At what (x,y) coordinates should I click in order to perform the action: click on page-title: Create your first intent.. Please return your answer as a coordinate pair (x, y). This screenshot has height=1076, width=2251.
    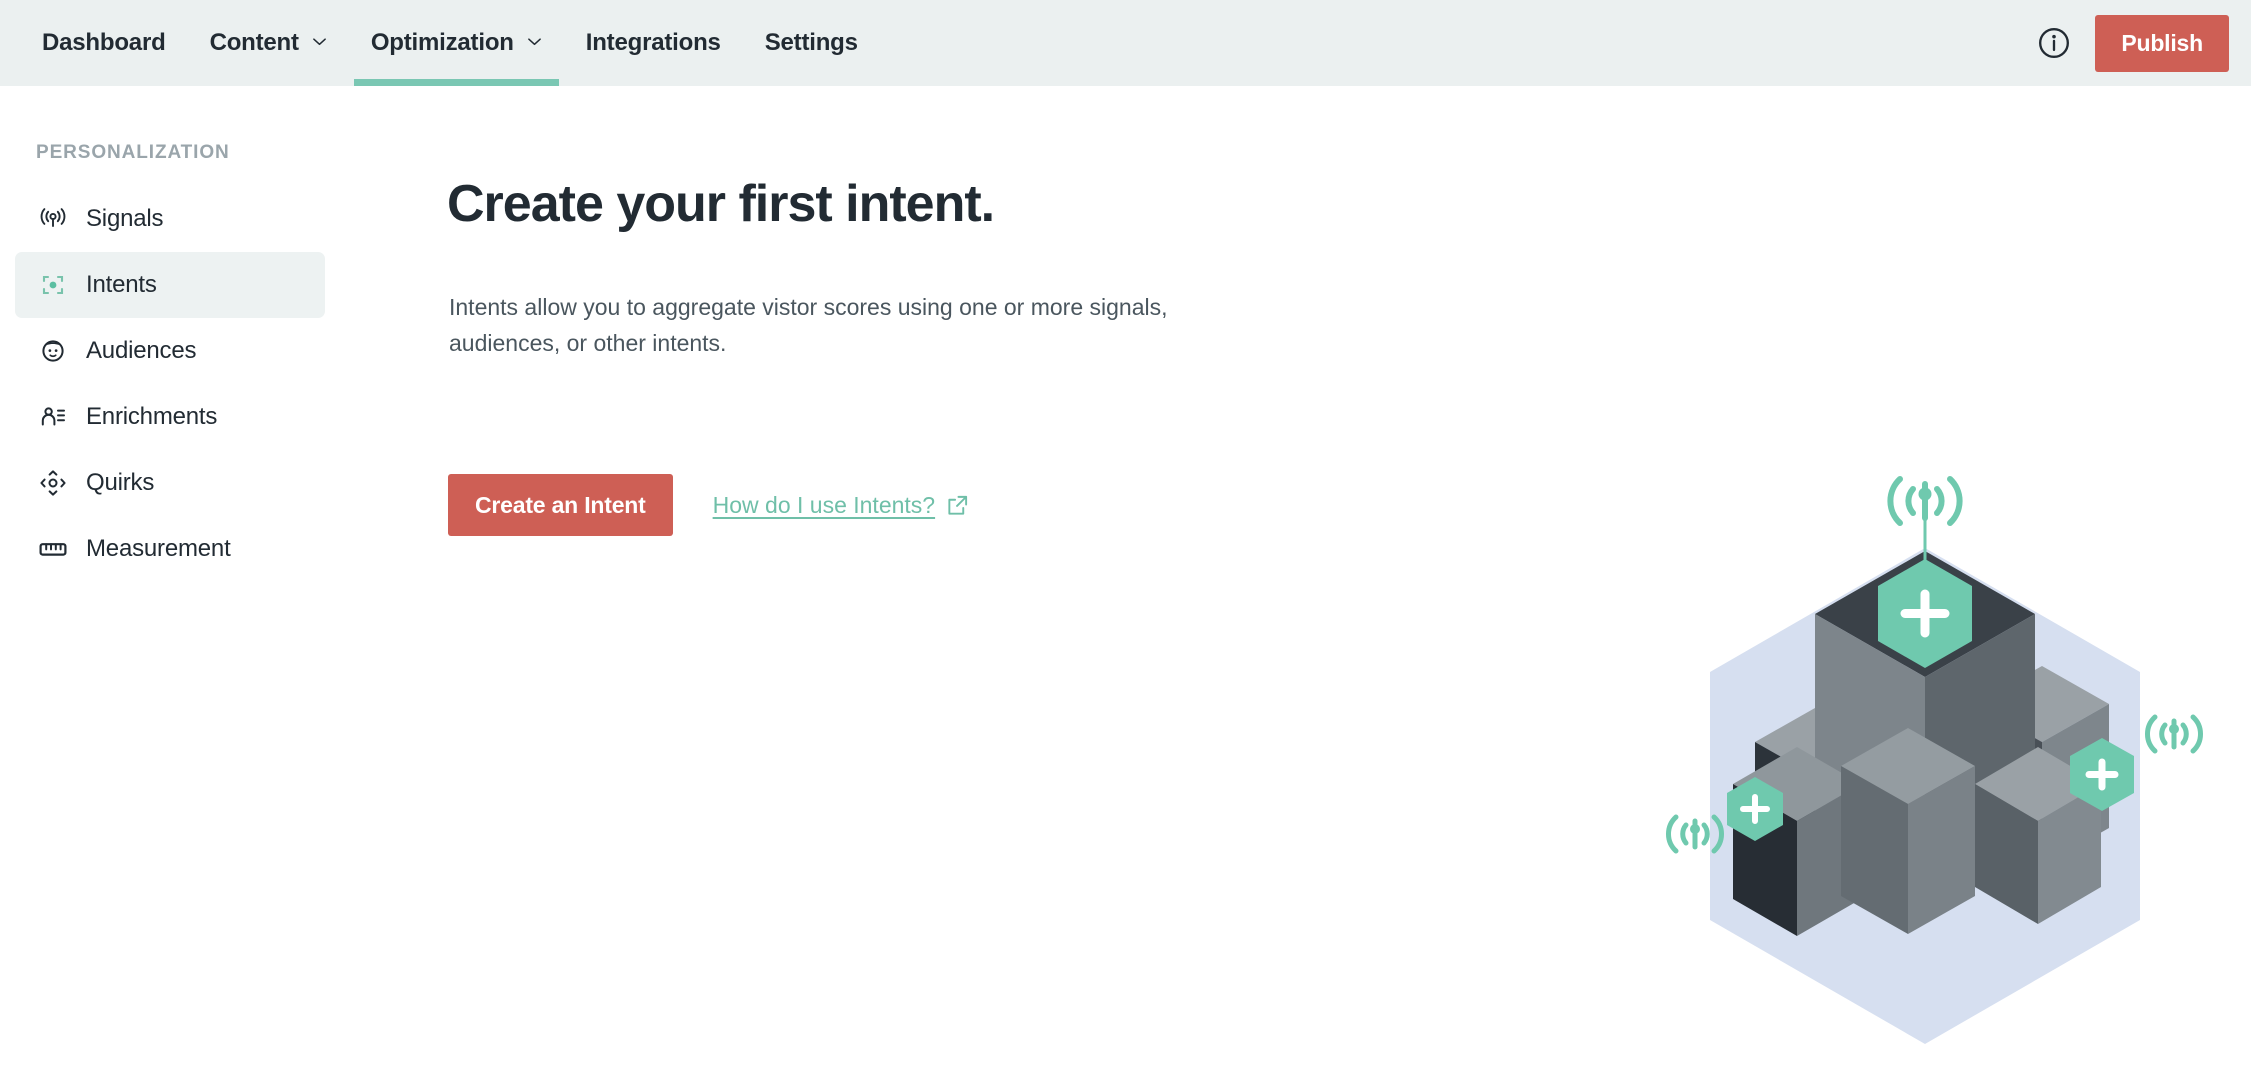
    Looking at the image, I should click on (721, 204).